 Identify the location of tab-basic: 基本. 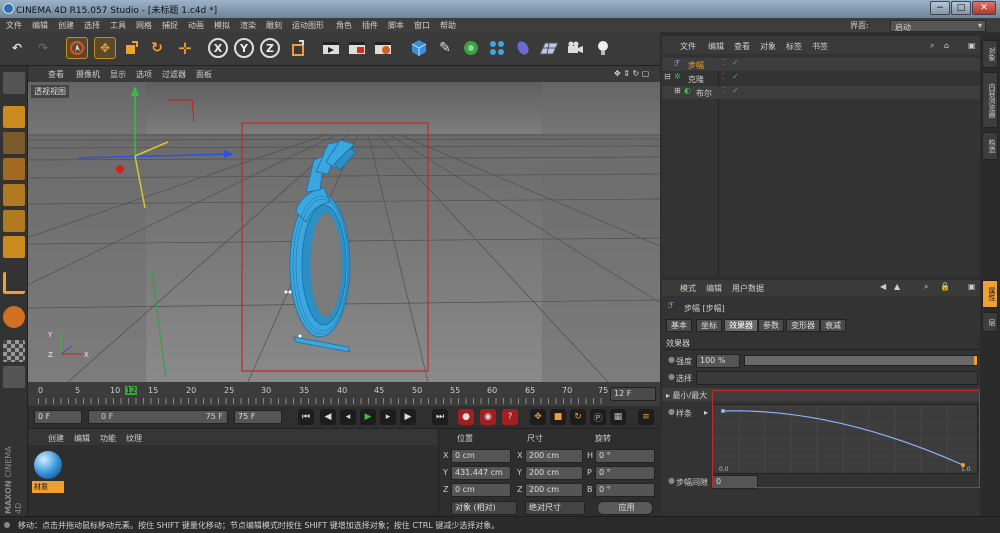
(679, 325).